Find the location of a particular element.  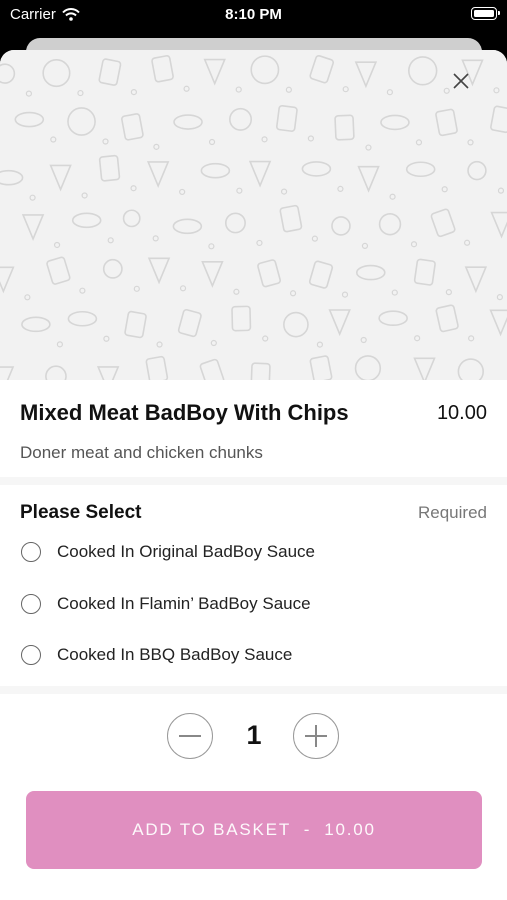

status-time: 8:10 PM is located at coordinates (253, 14).